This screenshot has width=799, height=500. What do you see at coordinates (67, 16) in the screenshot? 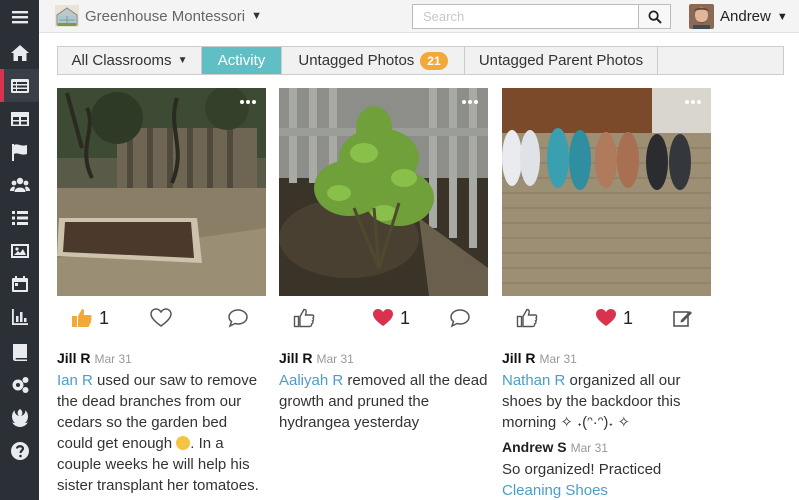
I see `school-logo-icon` at bounding box center [67, 16].